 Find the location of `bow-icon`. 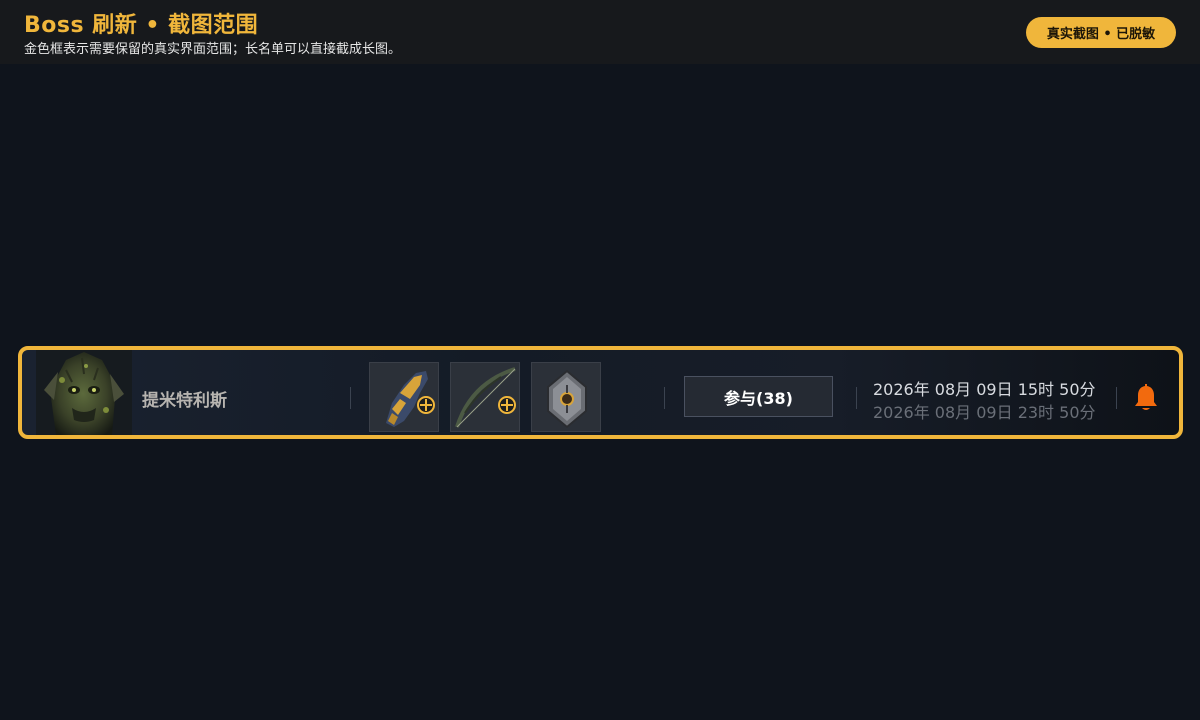

bow-icon is located at coordinates (485, 397).